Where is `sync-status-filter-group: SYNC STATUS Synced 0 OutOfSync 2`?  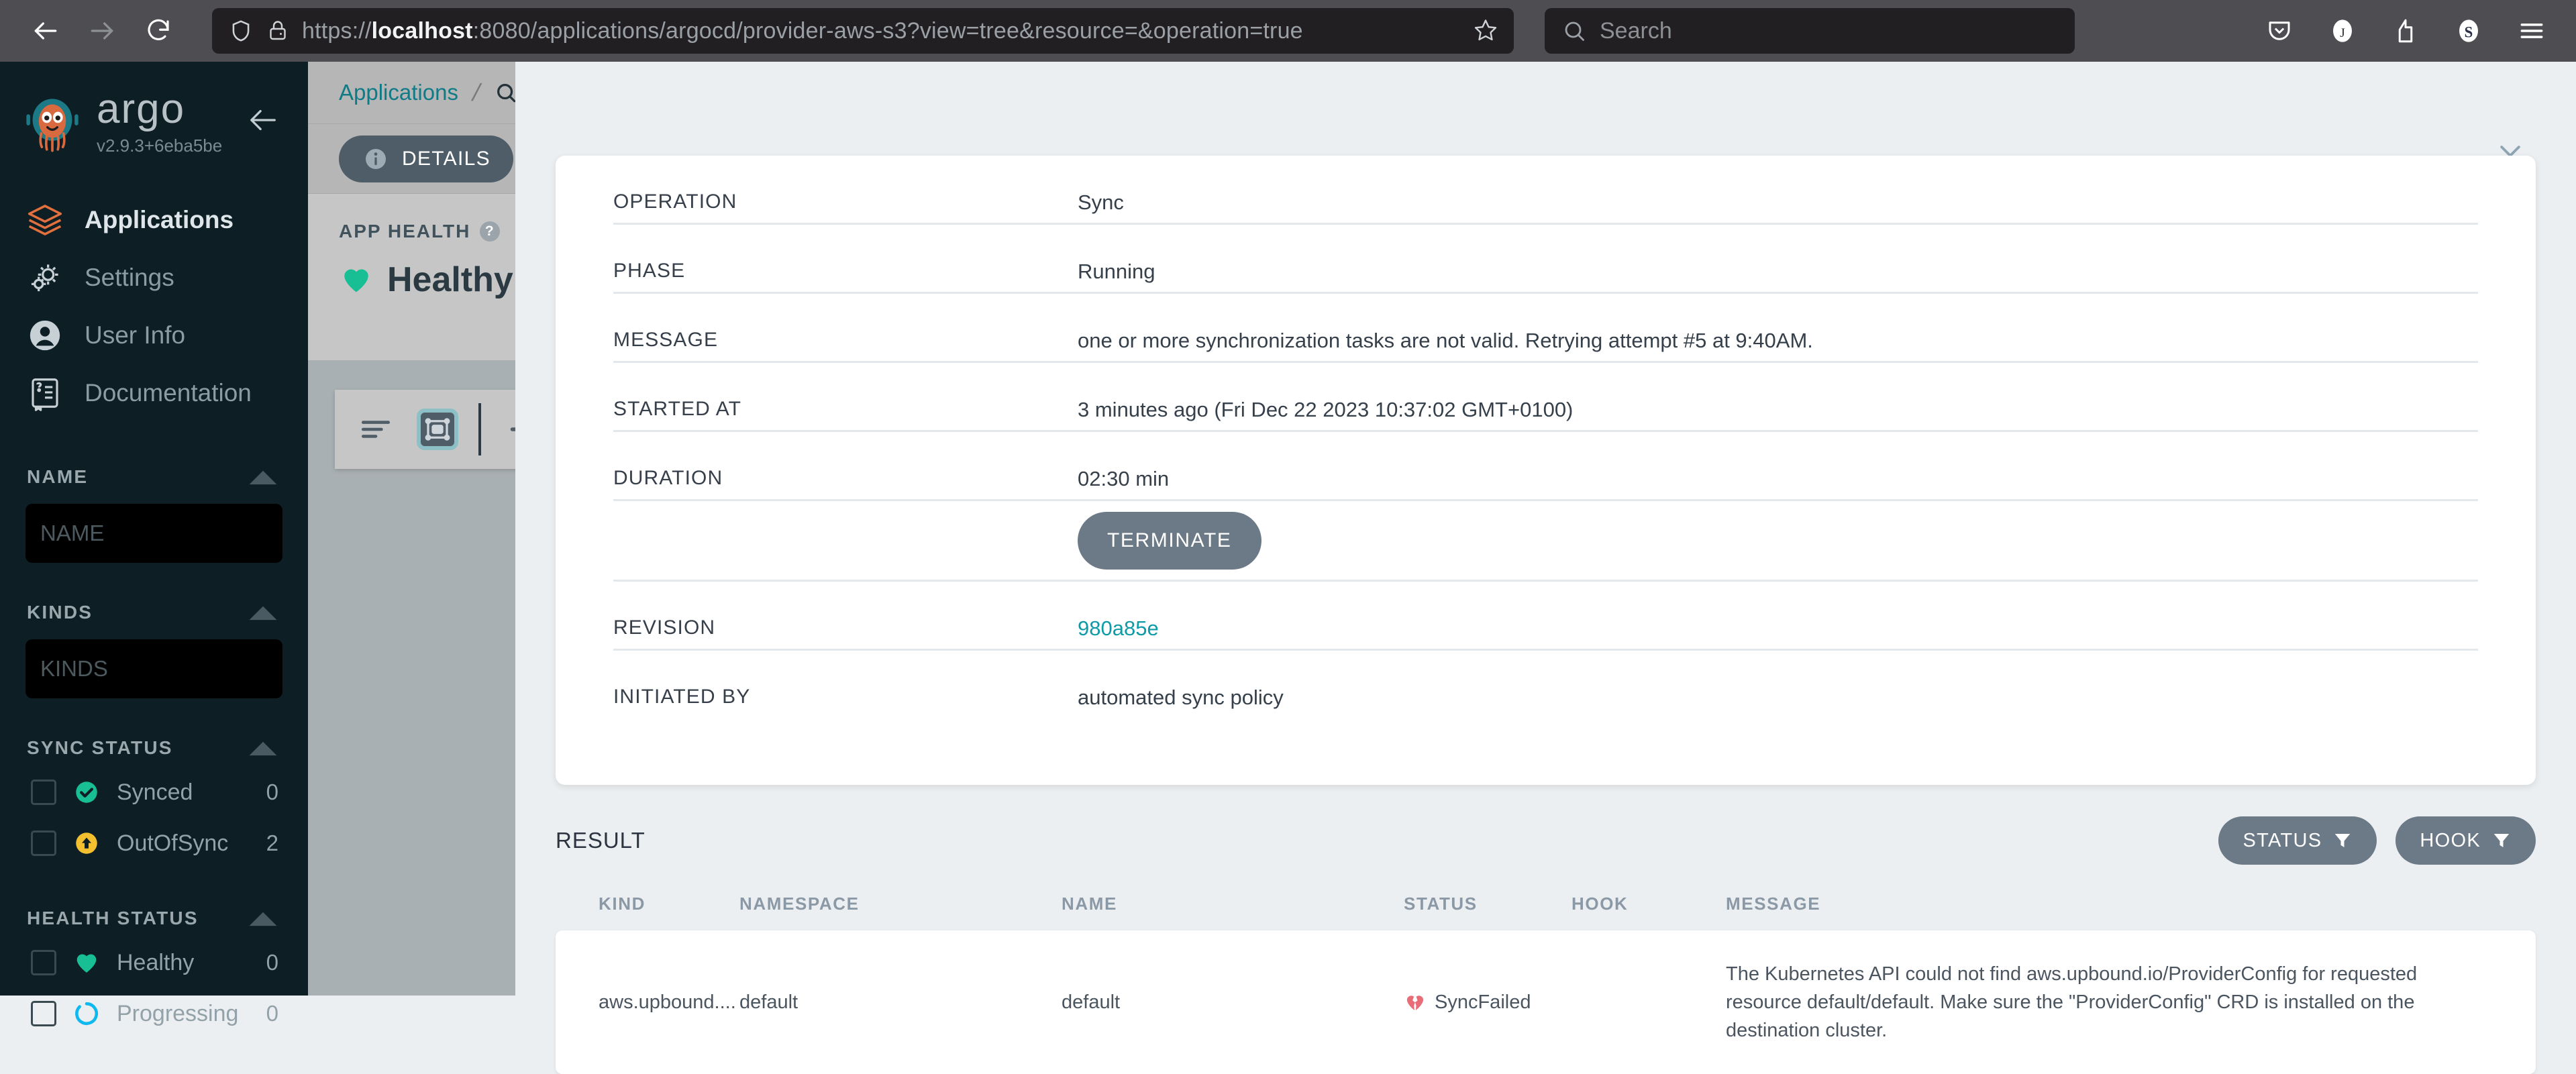 sync-status-filter-group: SYNC STATUS Synced 0 OutOfSync 2 is located at coordinates (154, 799).